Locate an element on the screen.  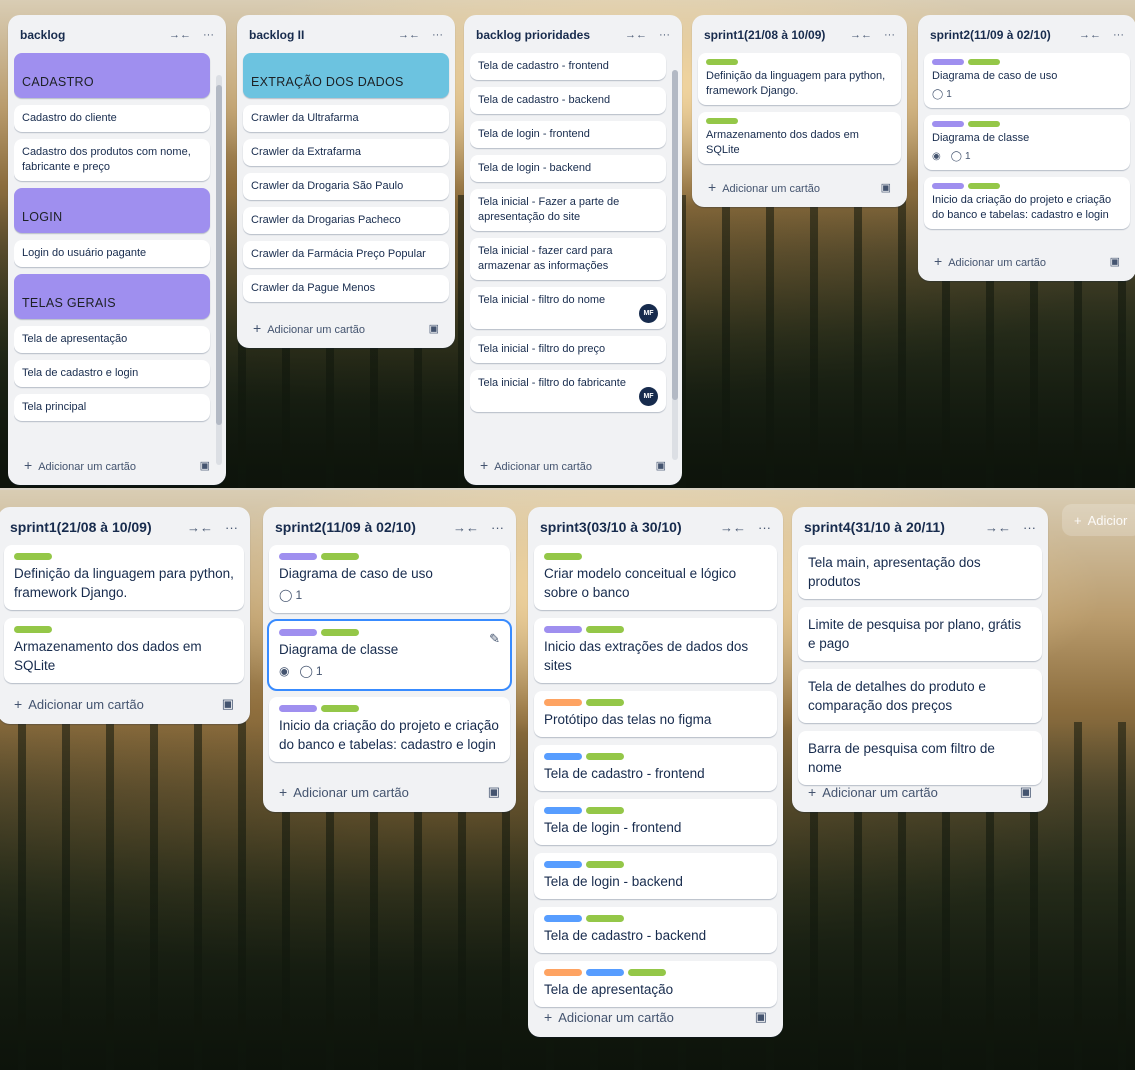
card: Tela inicial - filtro do fabricante MF is located at coordinates (568, 391).